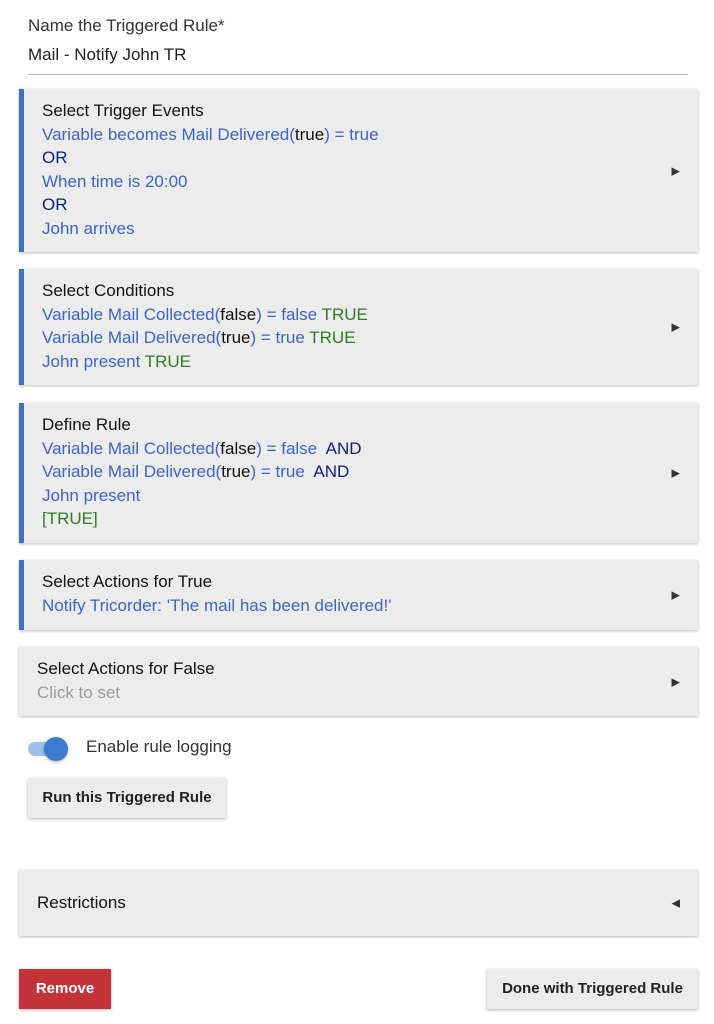 This screenshot has height=1024, width=714. Describe the element at coordinates (91, 361) in the screenshot. I see `condition-text: John present` at that location.